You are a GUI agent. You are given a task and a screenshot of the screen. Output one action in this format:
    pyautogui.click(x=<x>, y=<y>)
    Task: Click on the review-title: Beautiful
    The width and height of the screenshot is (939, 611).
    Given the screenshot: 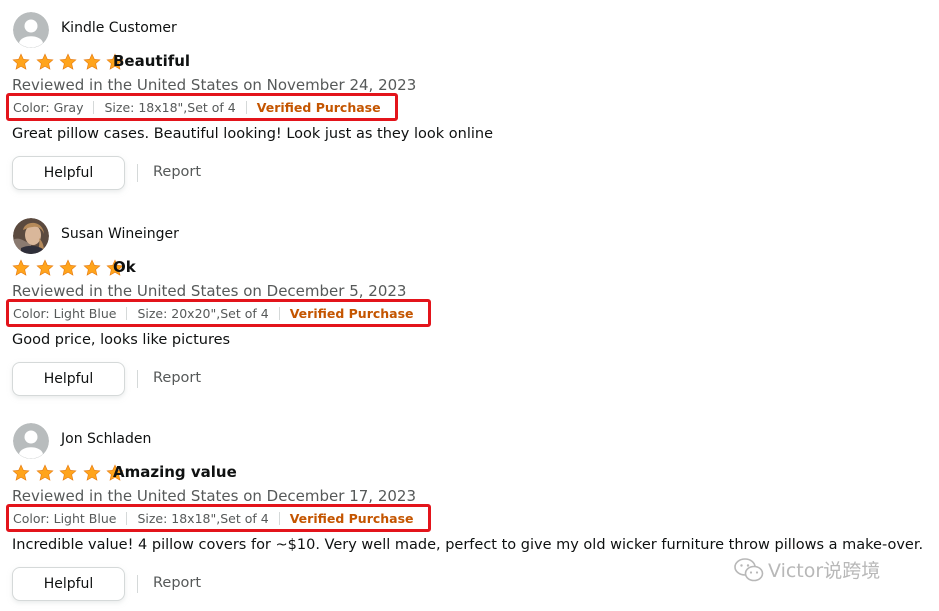 What is the action you would take?
    pyautogui.click(x=151, y=61)
    